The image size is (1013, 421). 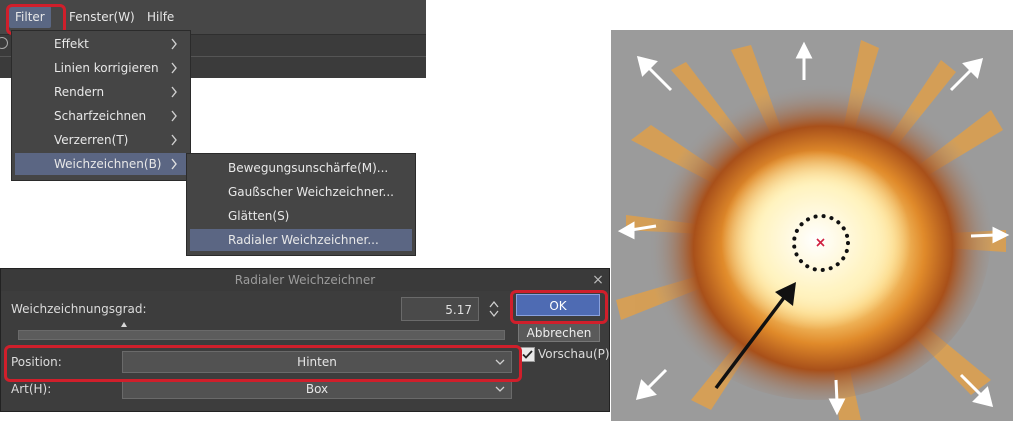 I want to click on preview-checkbox, so click(x=527, y=354).